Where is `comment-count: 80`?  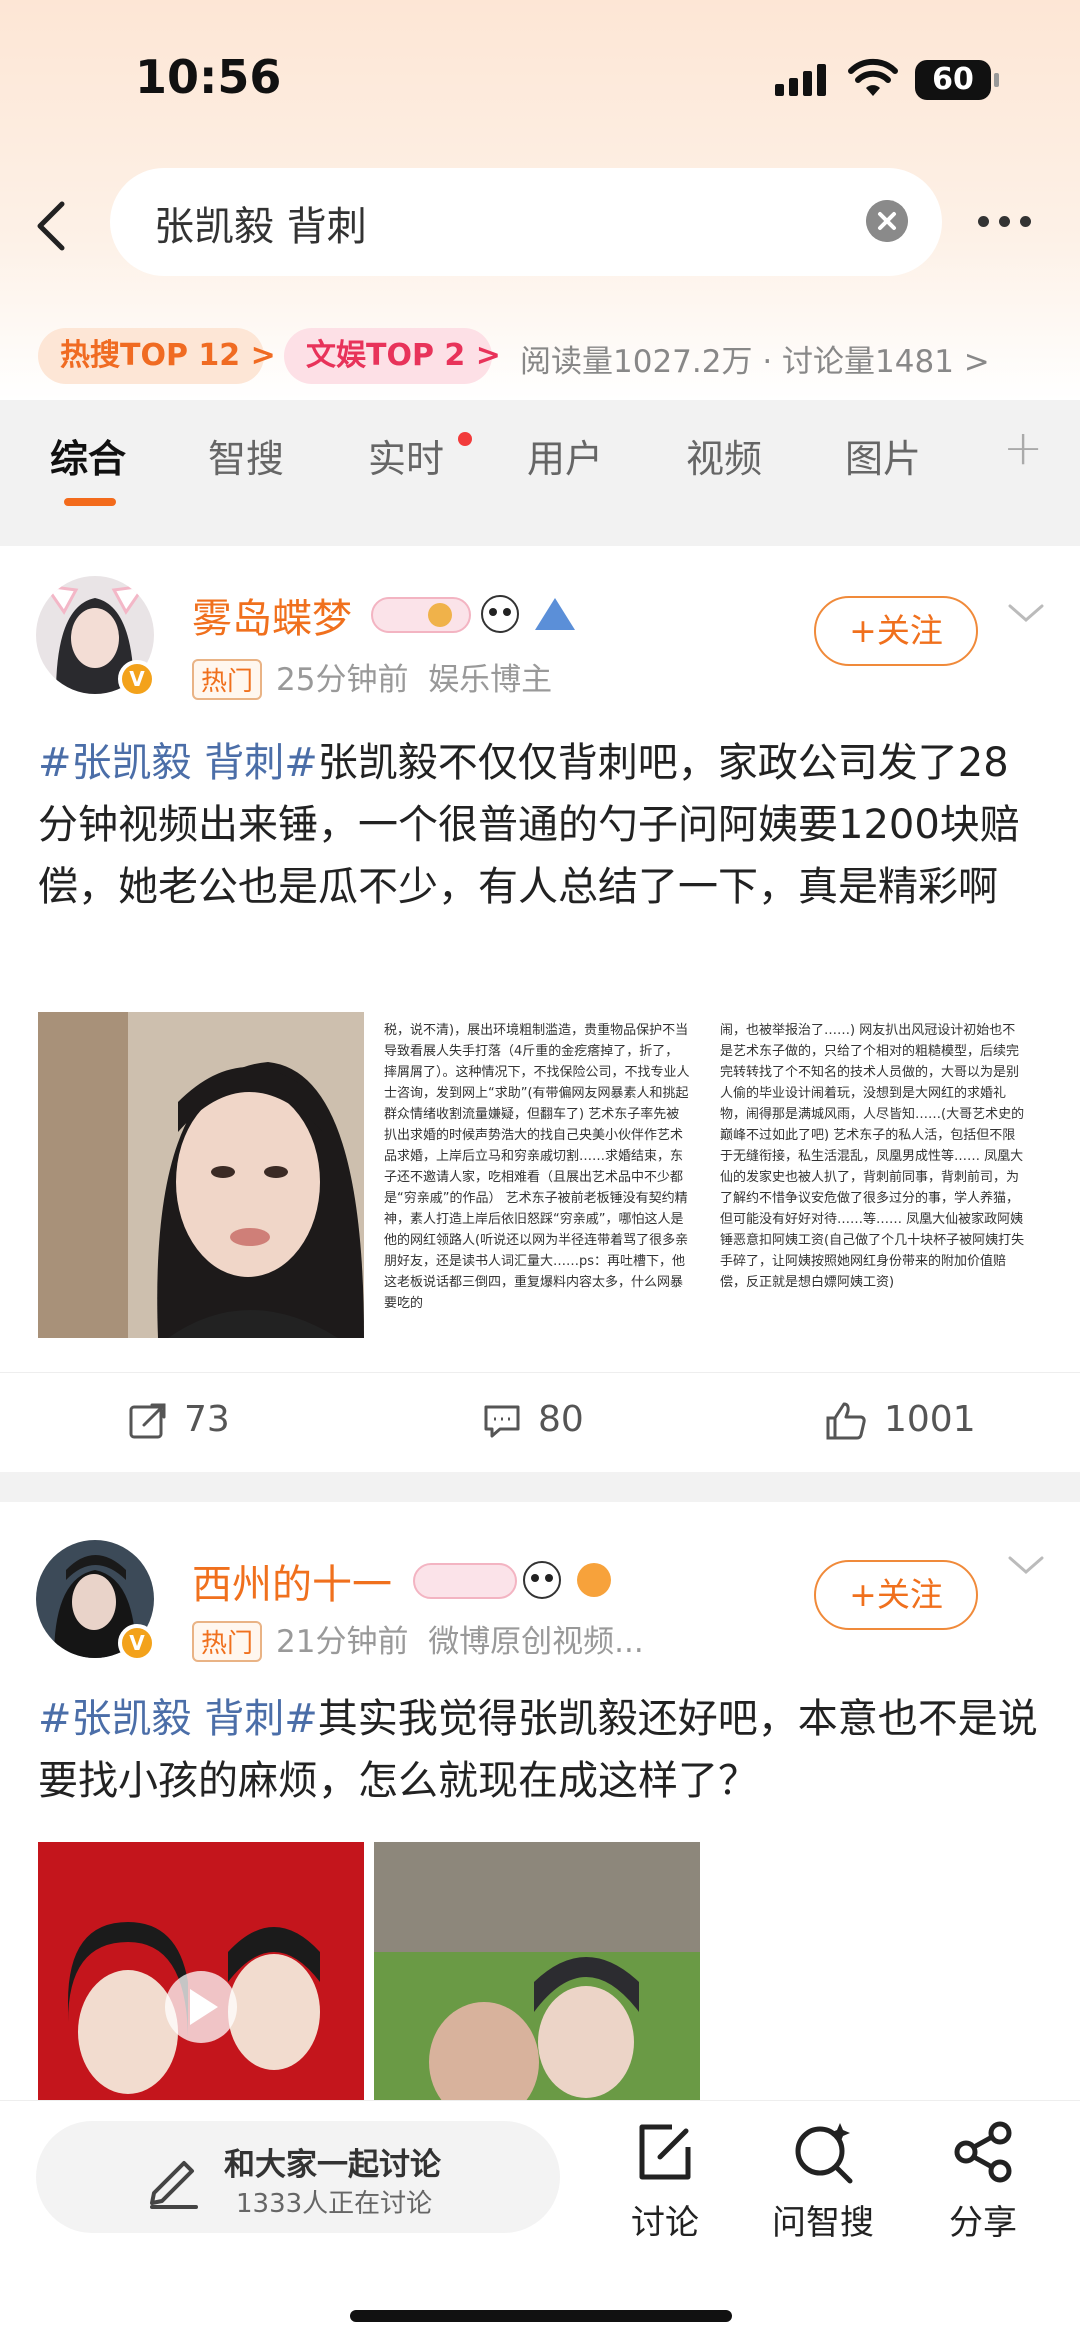
comment-count: 80 is located at coordinates (561, 1419).